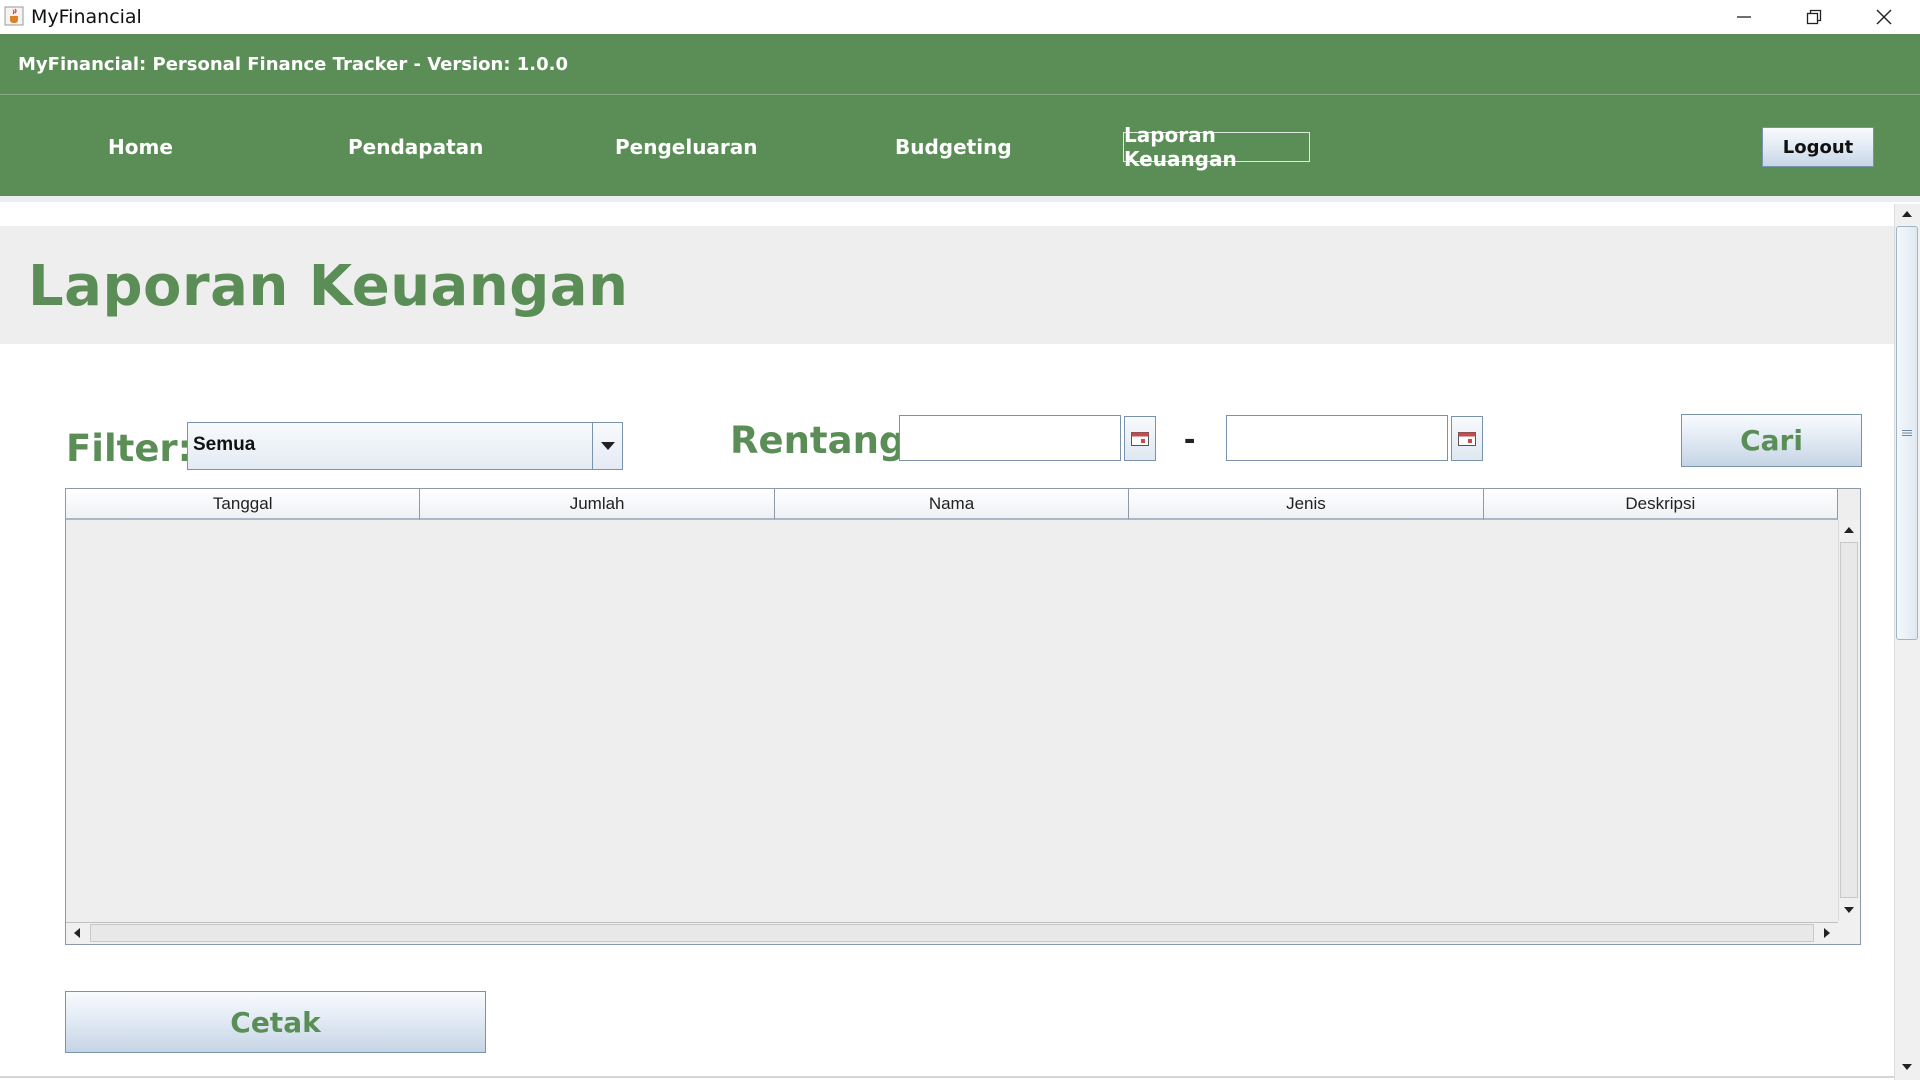  I want to click on nav-pendapatan: Pendapatan, so click(415, 147).